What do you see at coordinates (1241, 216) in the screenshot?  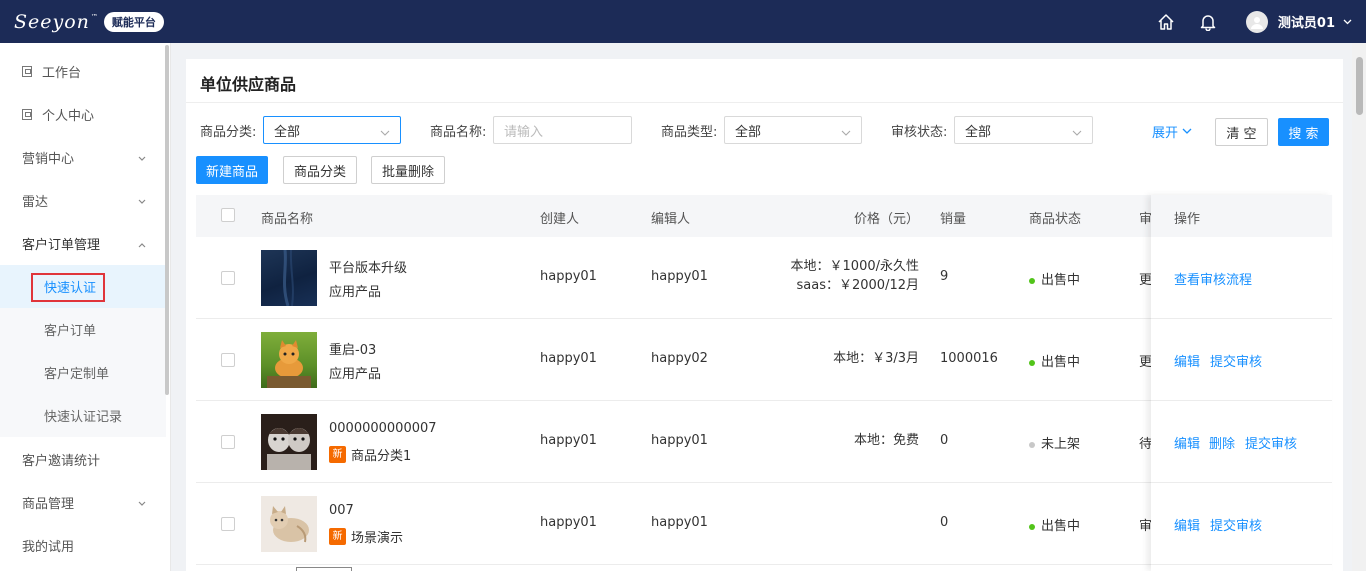 I see `operations-header: 操作` at bounding box center [1241, 216].